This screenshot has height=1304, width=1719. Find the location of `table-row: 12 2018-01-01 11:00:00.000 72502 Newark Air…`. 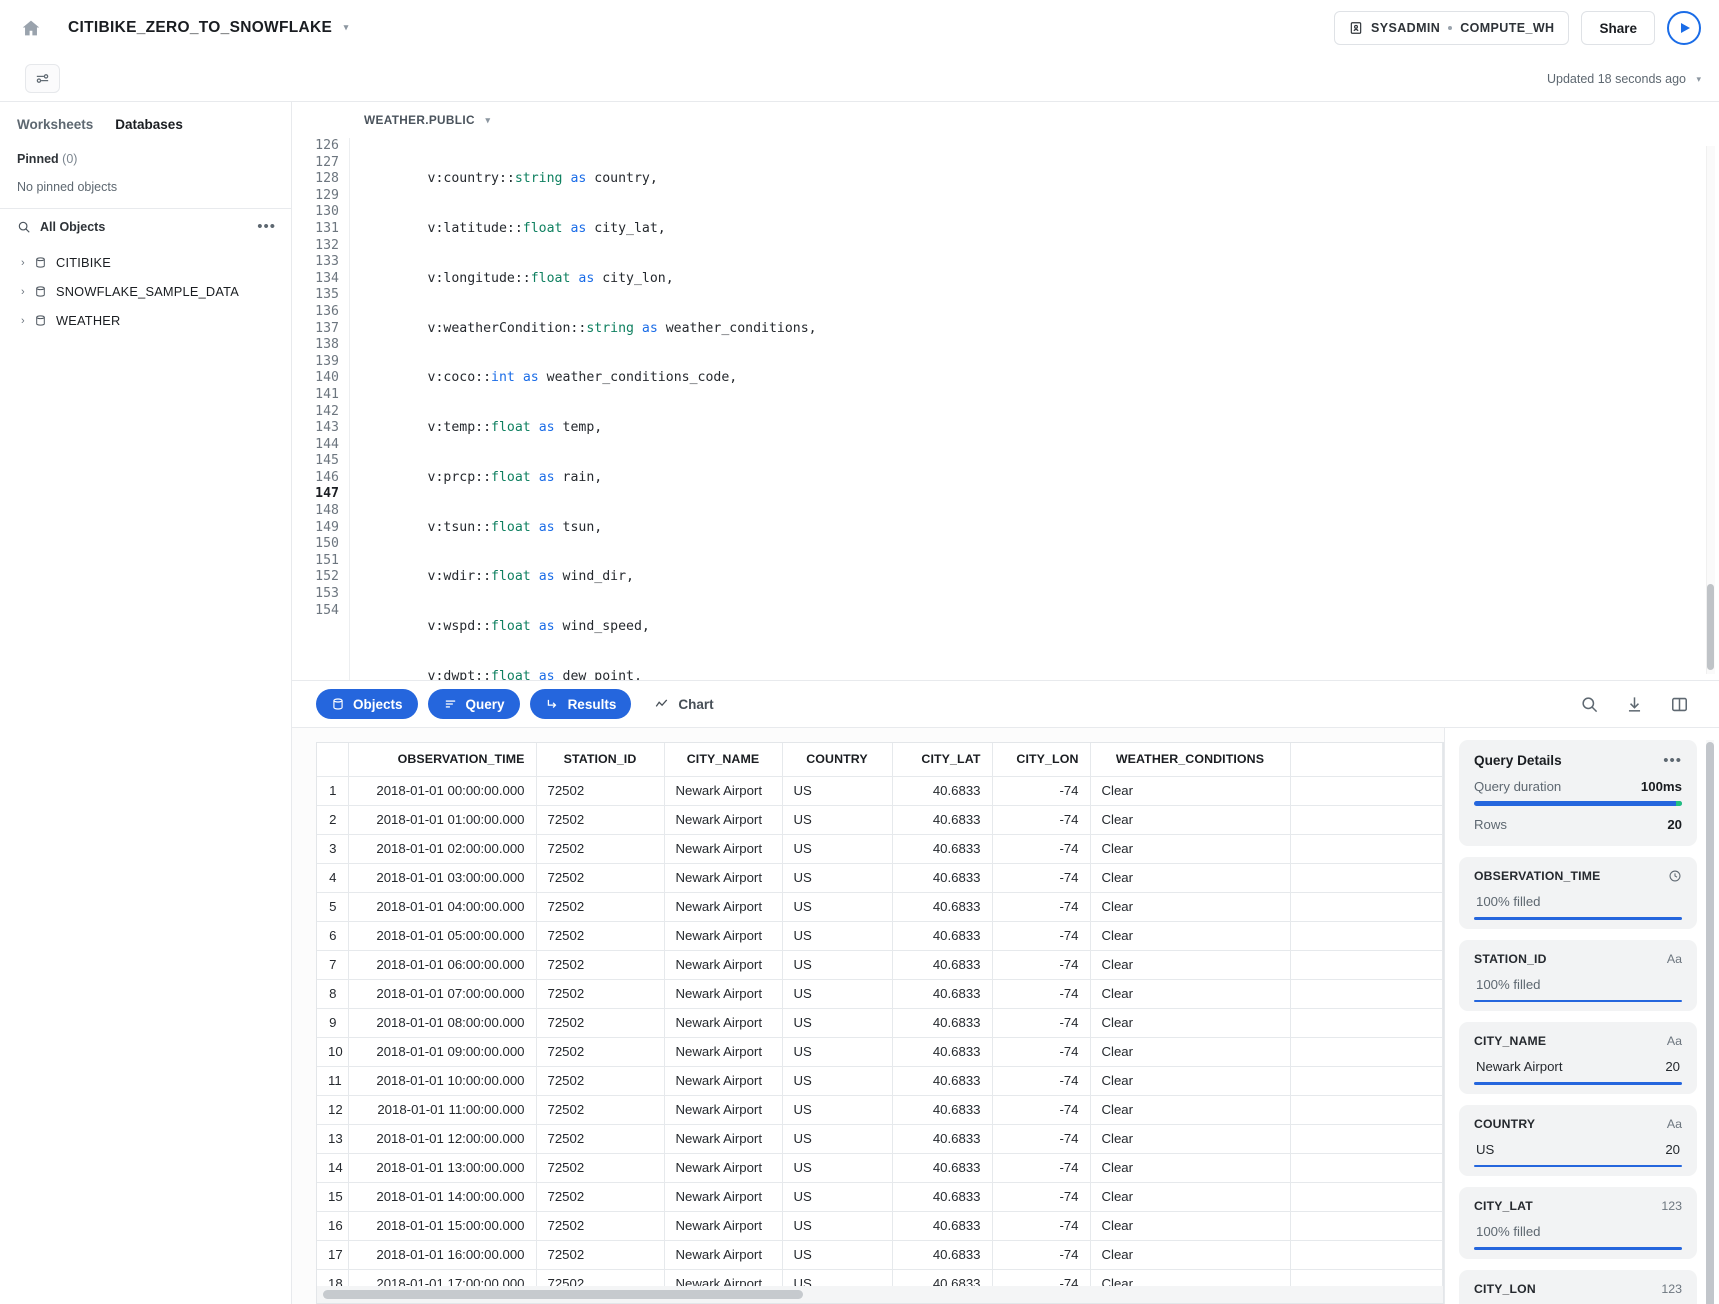

table-row: 12 2018-01-01 11:00:00.000 72502 Newark Air… is located at coordinates (880, 1110).